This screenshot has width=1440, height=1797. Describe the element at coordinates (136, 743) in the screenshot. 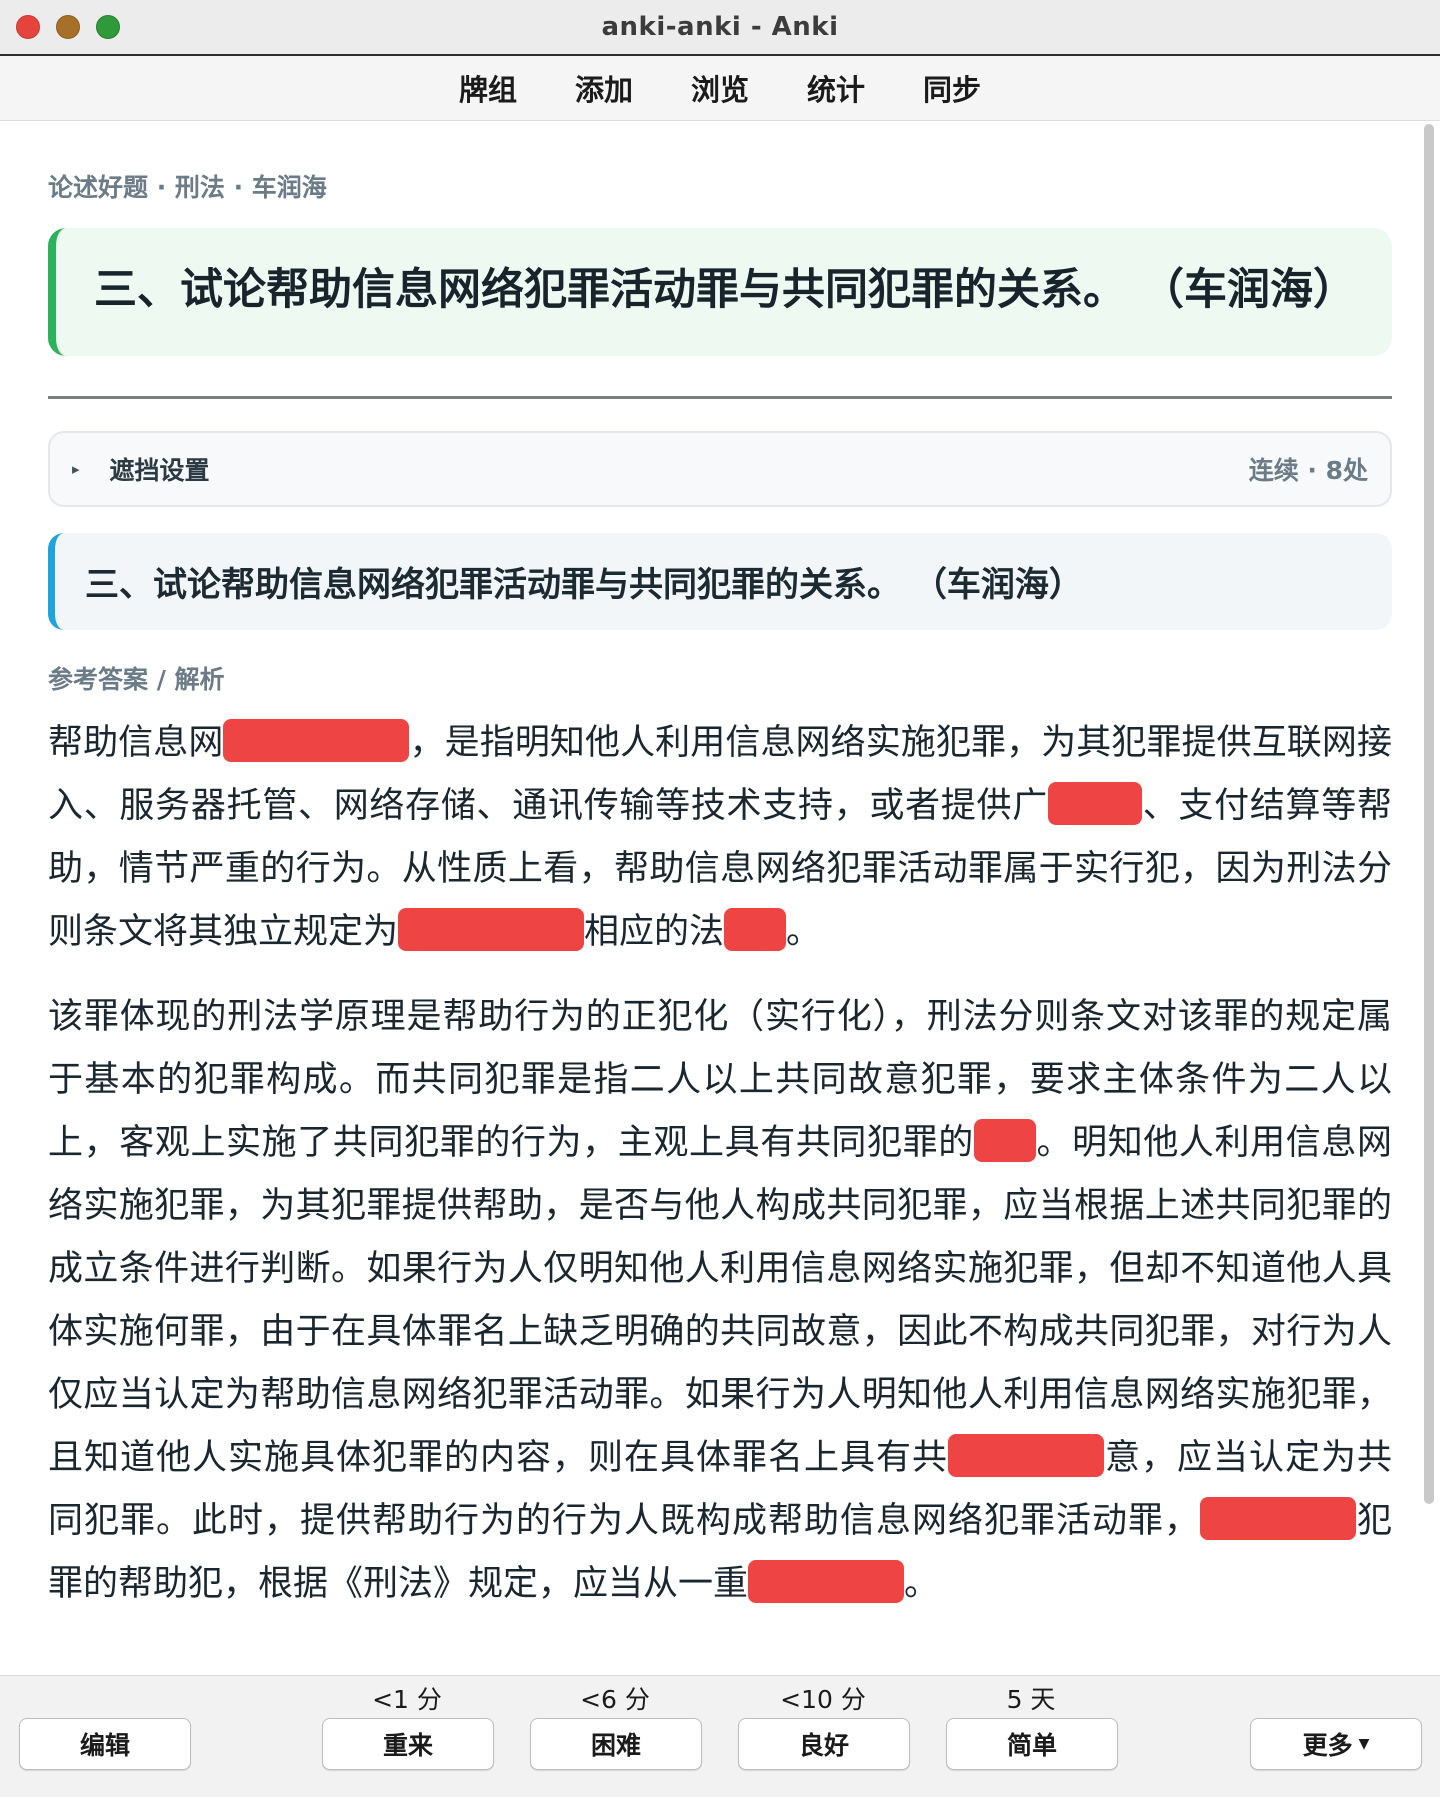

I see `answer-text: 帮助信息网` at that location.